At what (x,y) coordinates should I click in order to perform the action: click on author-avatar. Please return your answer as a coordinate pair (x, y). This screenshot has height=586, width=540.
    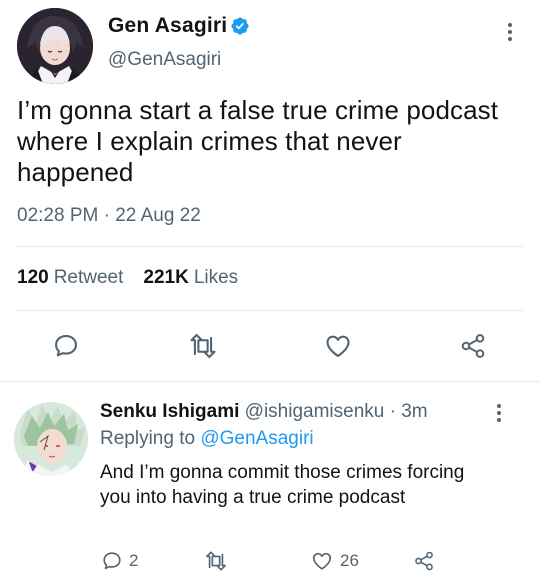
    Looking at the image, I should click on (55, 46).